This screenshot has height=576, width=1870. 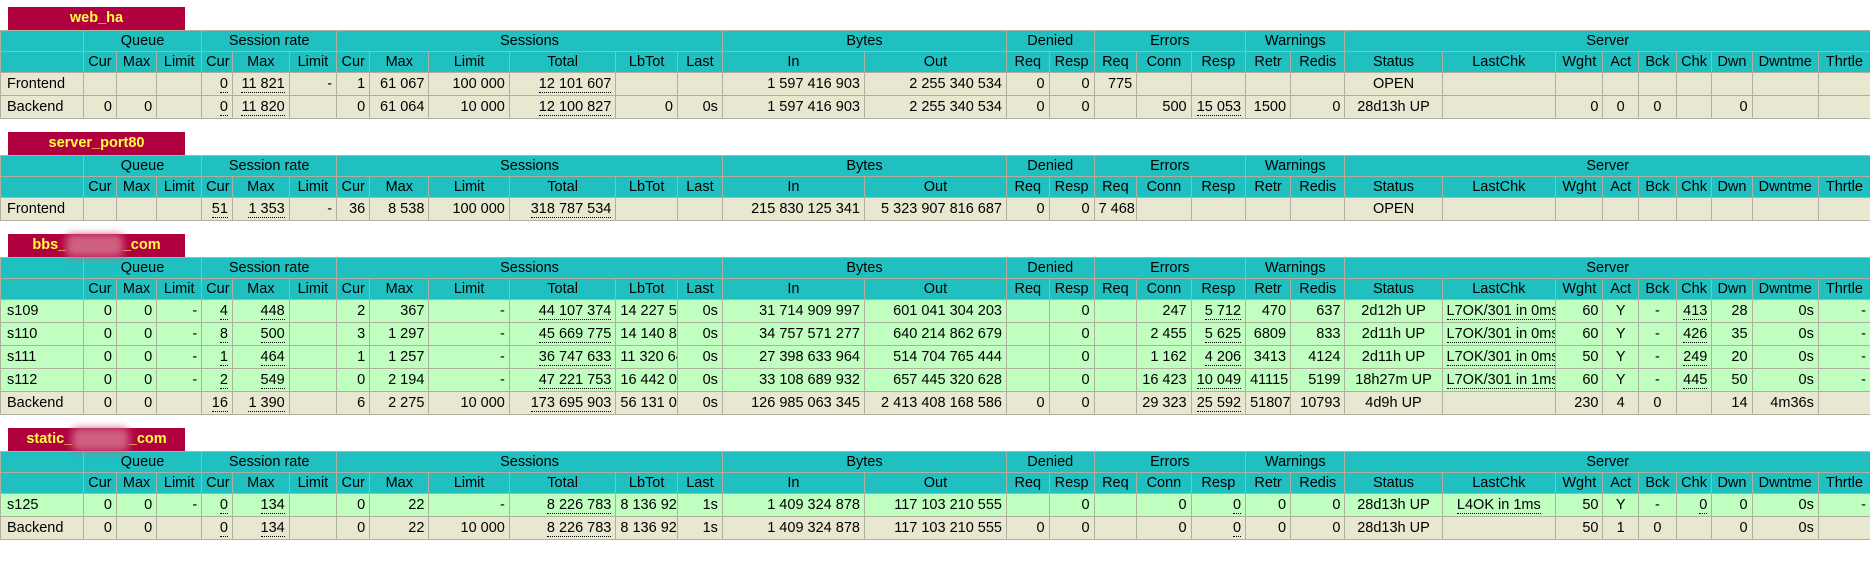 I want to click on cell-total: 45 669 775, so click(x=562, y=334).